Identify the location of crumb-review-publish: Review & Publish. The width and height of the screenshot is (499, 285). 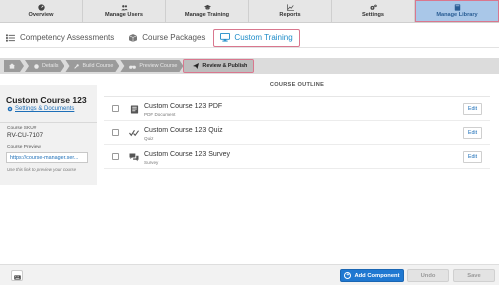
(219, 66).